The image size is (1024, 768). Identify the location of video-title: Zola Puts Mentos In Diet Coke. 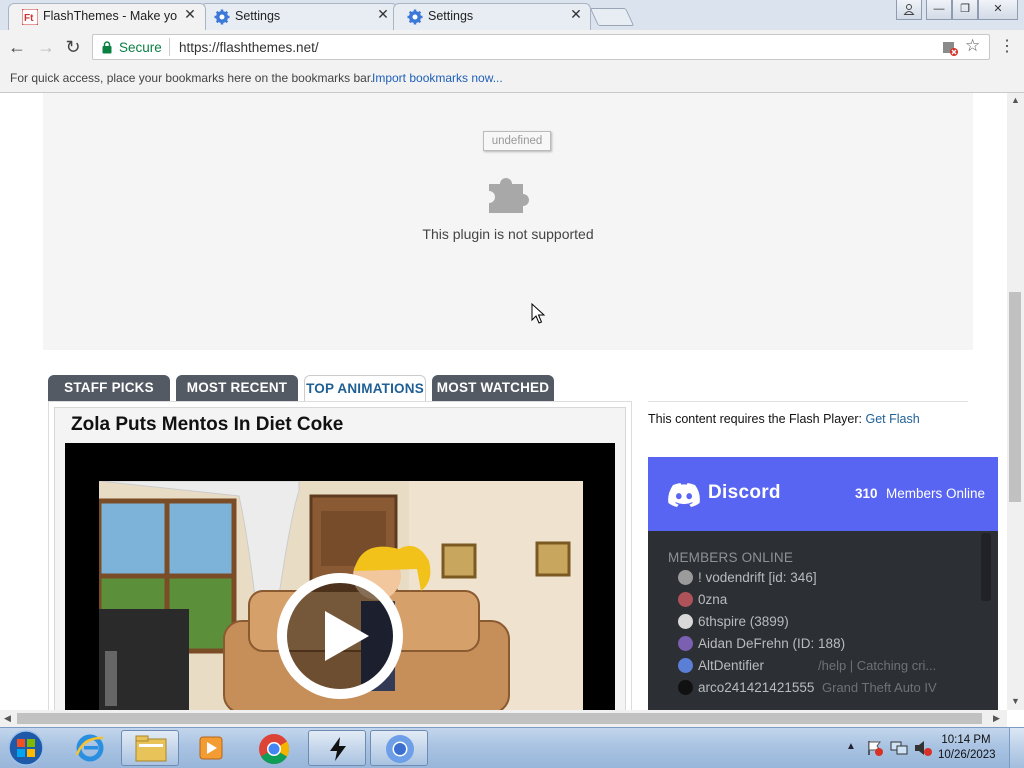
(207, 425).